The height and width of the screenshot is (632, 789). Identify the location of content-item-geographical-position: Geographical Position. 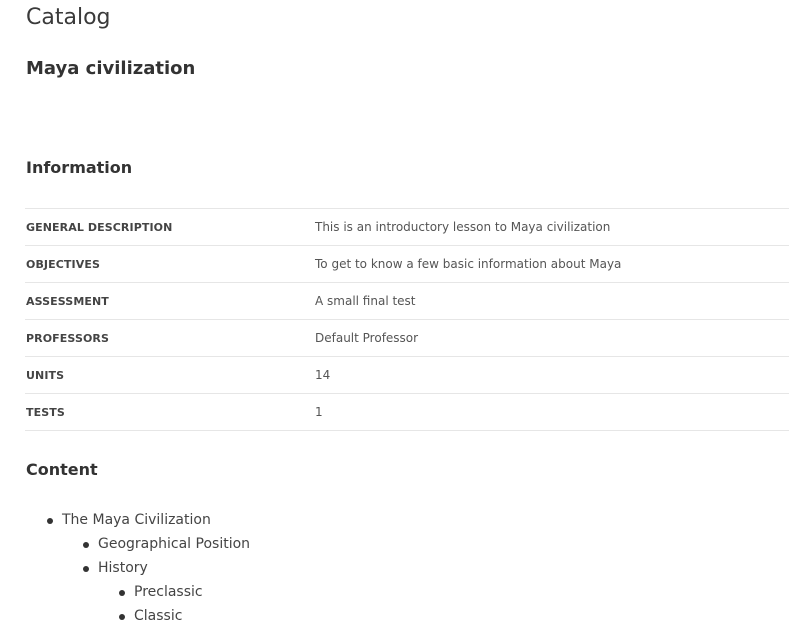
(138, 544).